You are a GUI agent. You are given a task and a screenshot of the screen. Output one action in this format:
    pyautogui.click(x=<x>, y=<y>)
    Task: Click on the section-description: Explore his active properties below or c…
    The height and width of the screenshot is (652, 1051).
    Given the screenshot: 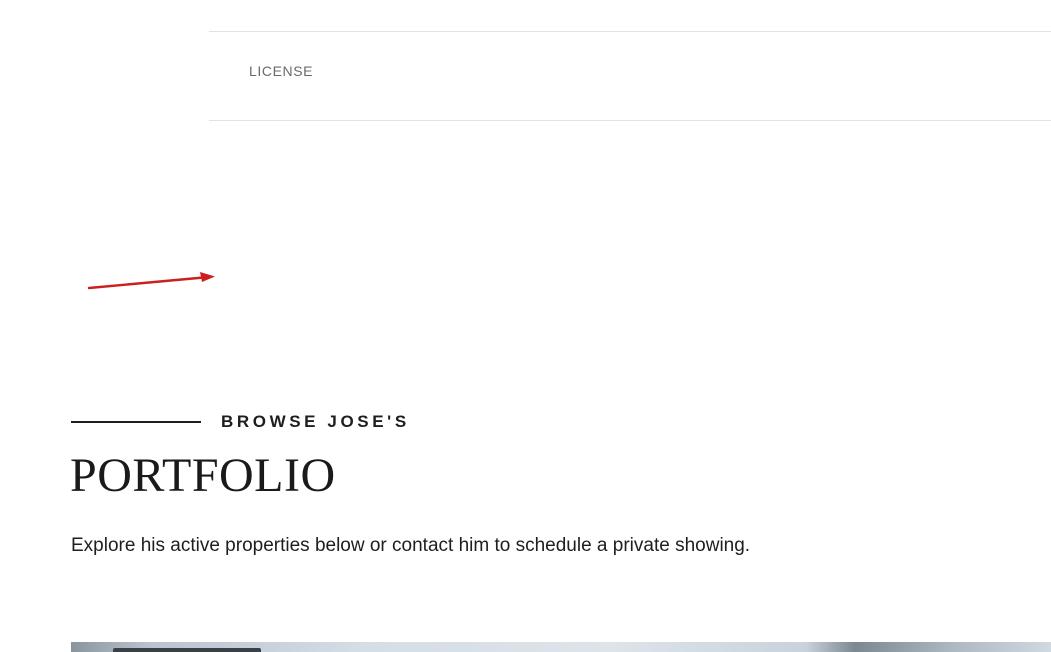 What is the action you would take?
    pyautogui.click(x=411, y=545)
    